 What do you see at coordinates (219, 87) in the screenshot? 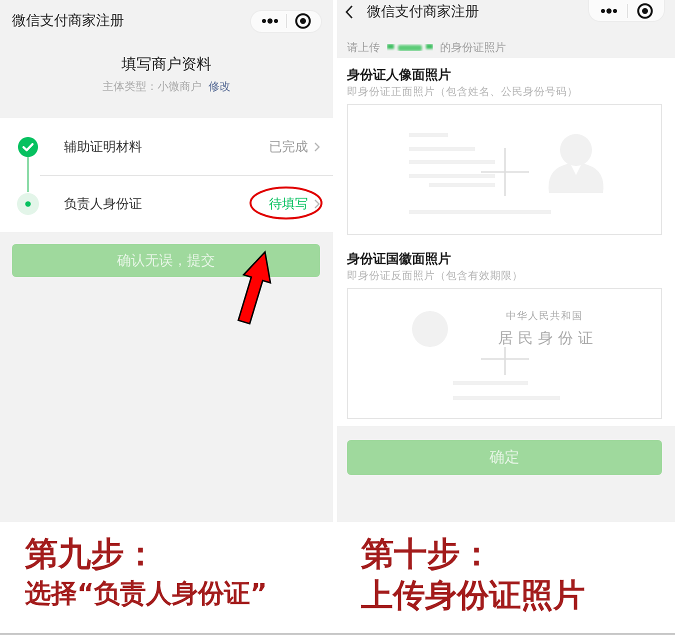
I see `edit-link: 修改` at bounding box center [219, 87].